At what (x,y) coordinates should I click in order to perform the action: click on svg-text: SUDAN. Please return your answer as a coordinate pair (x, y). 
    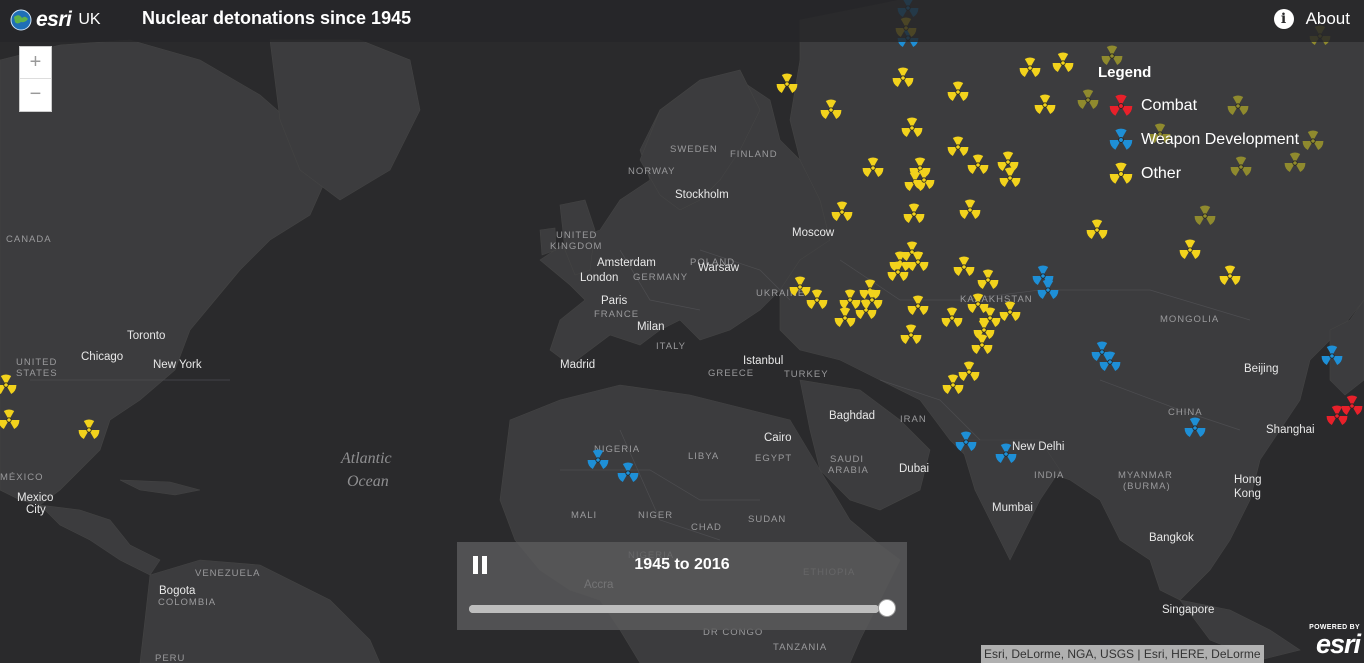
    Looking at the image, I should click on (767, 519).